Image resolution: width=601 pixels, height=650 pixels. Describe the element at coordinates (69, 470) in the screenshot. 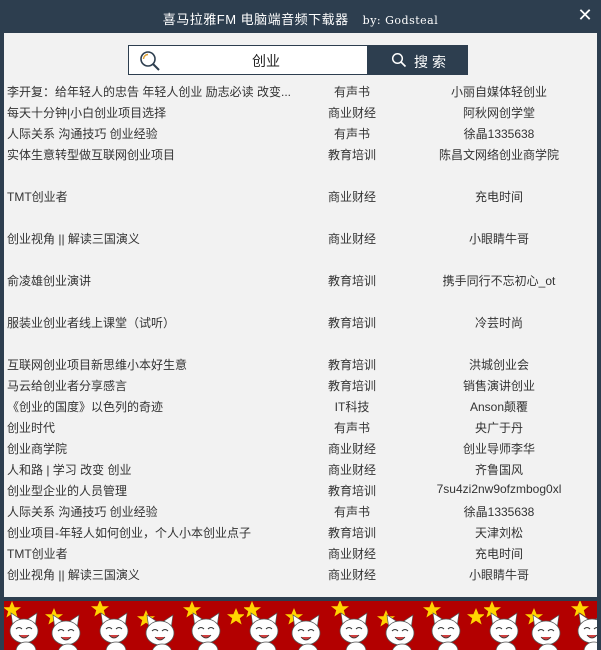

I see `result-title: 人和路 | 学习 改变 创业` at that location.